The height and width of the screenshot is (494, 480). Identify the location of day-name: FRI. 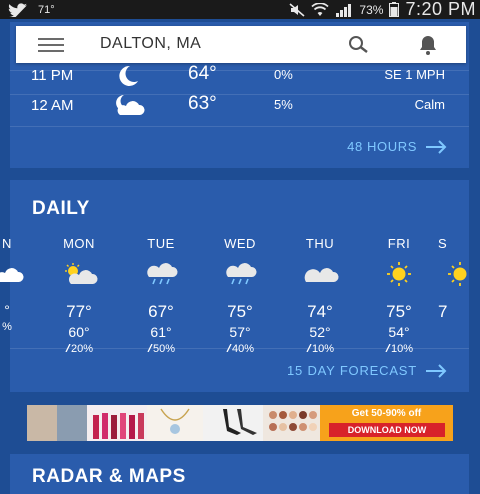
(399, 243).